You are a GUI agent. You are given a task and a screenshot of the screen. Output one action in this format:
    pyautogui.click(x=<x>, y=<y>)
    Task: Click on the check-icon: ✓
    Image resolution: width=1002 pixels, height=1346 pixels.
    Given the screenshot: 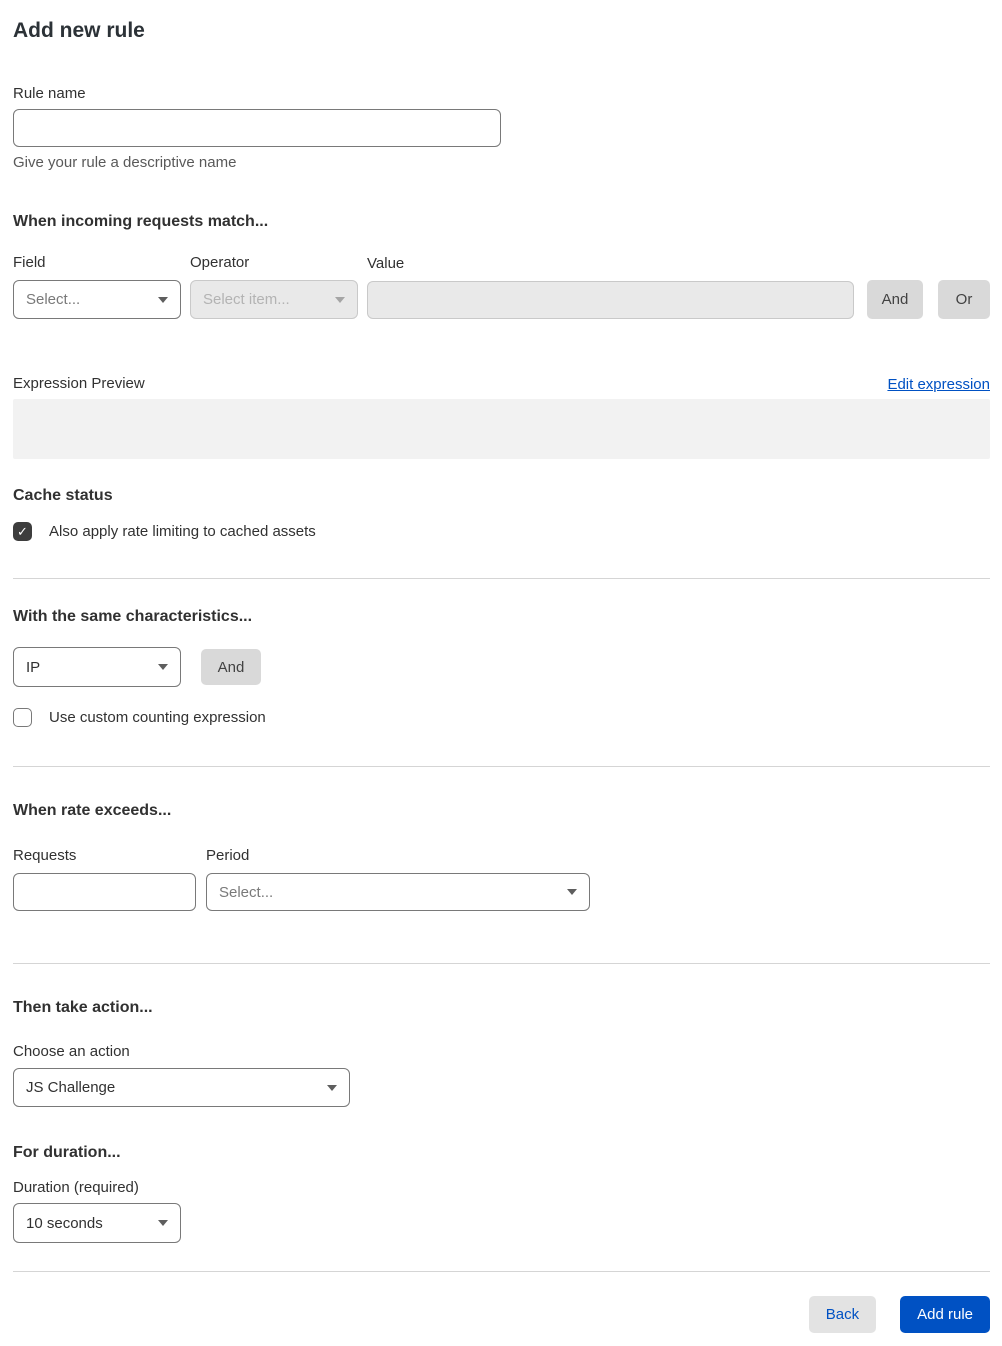 What is the action you would take?
    pyautogui.click(x=22, y=531)
    